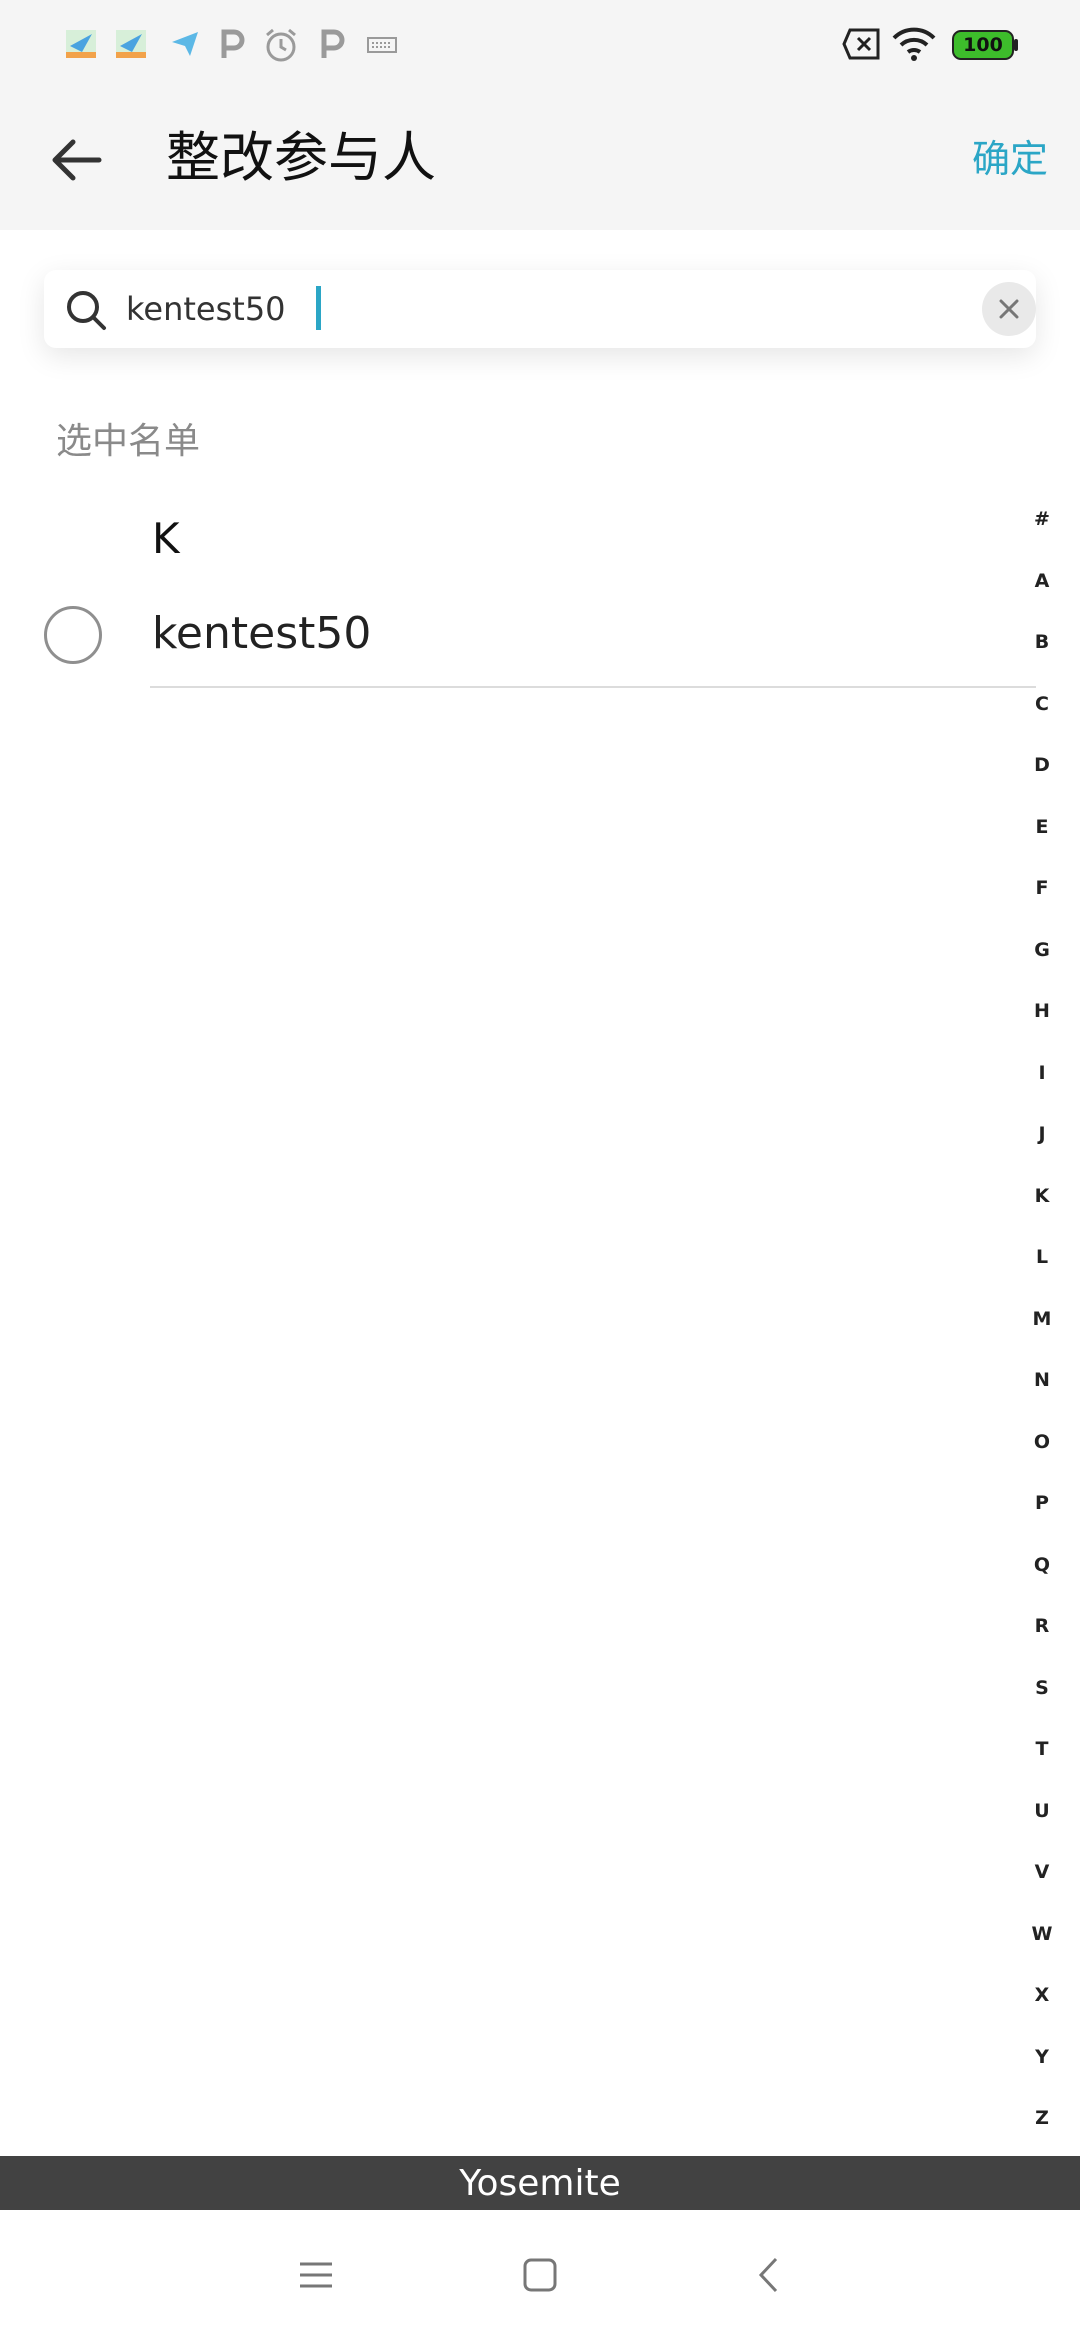  I want to click on group-header: K, so click(166, 538).